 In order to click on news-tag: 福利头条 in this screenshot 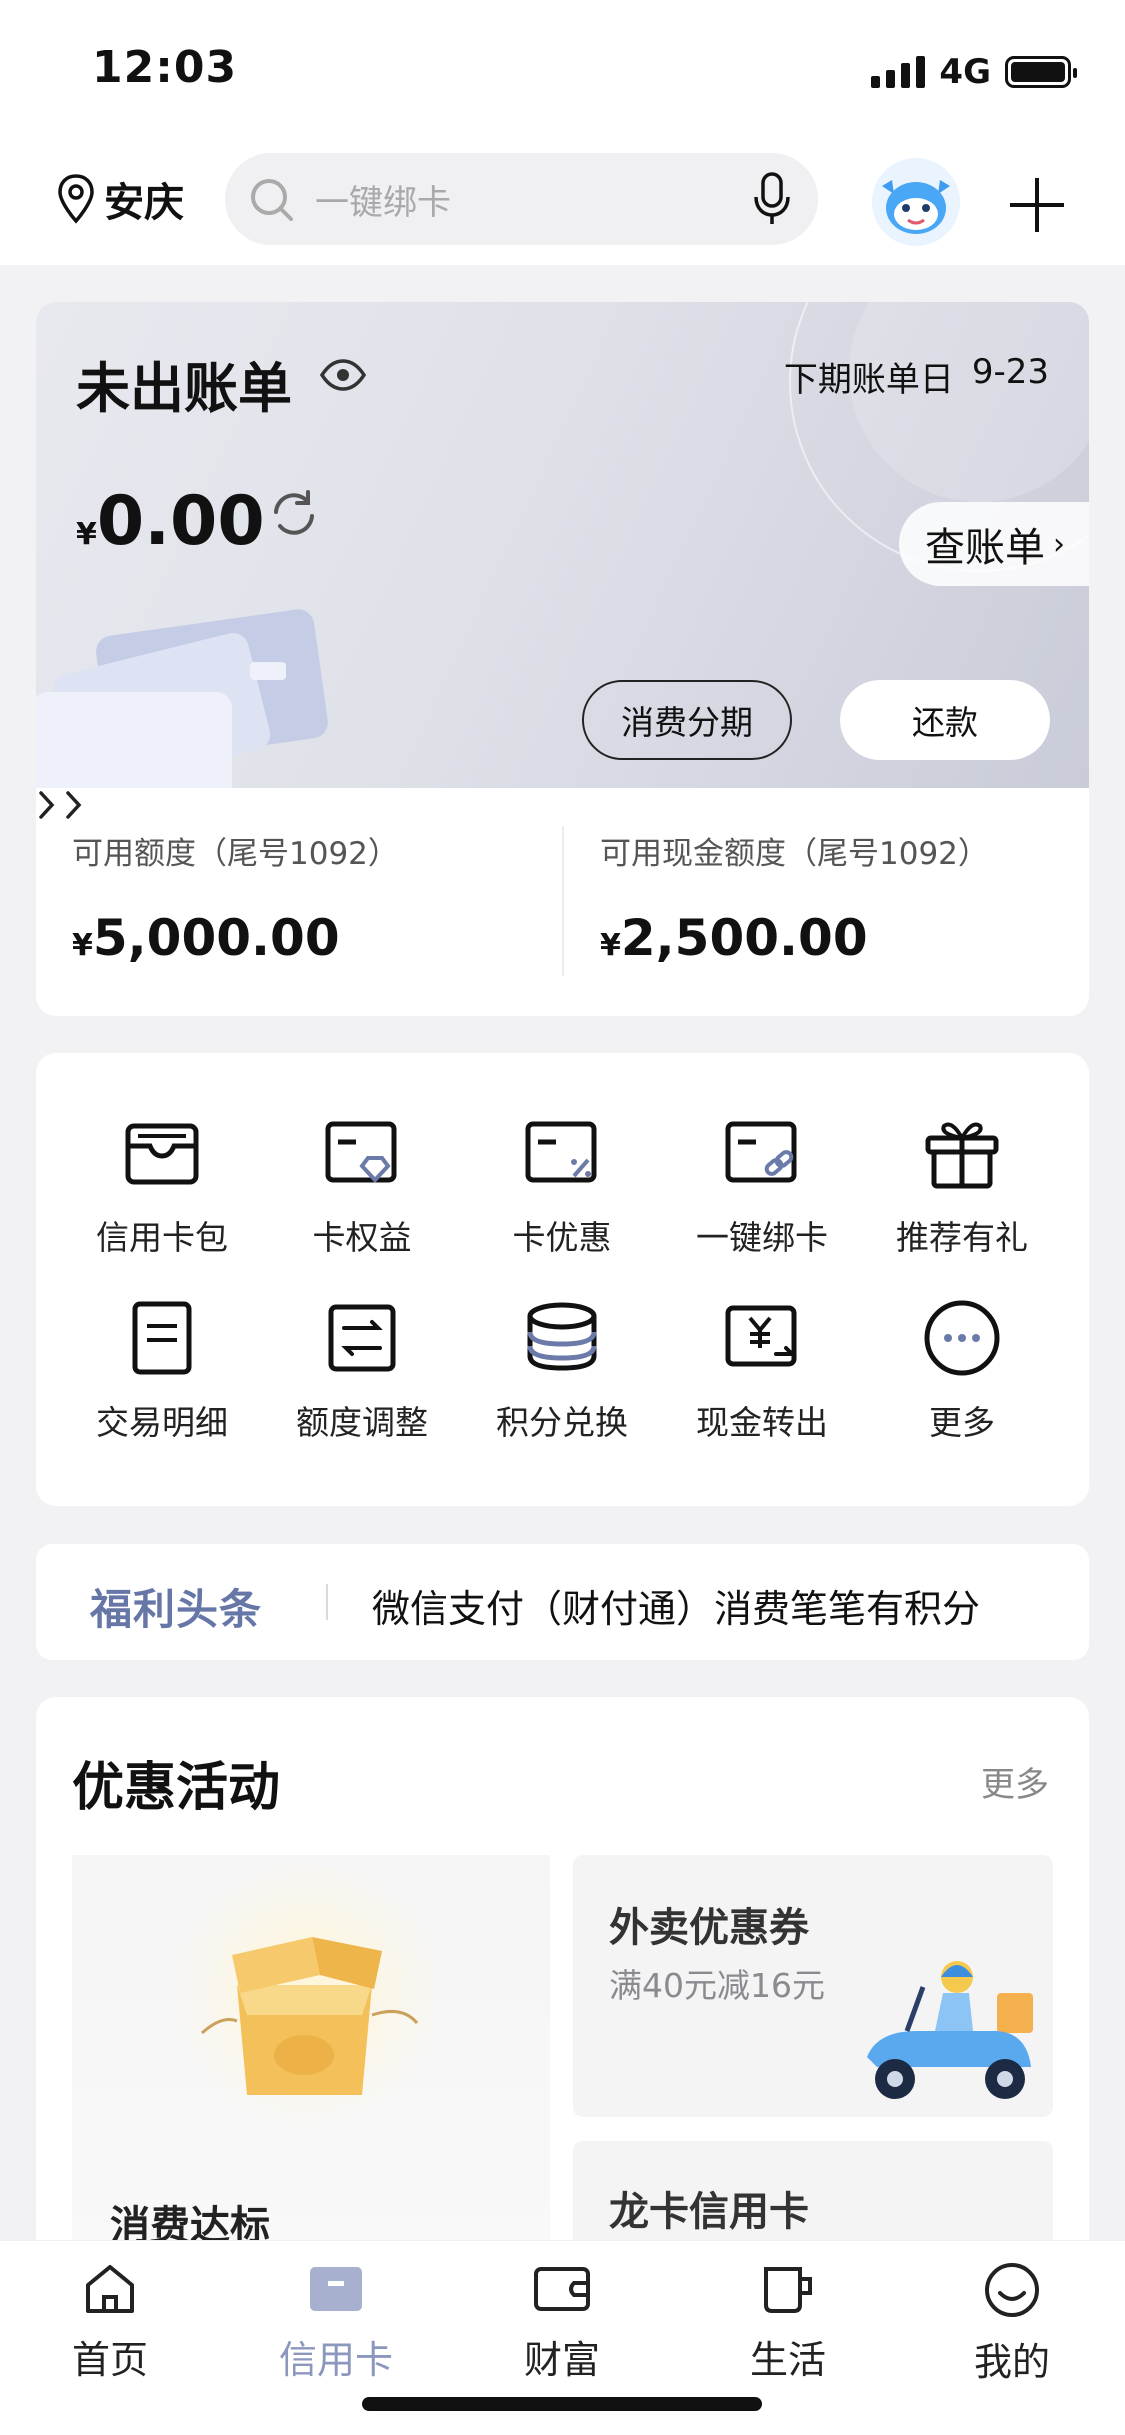, I will do `click(176, 1609)`.